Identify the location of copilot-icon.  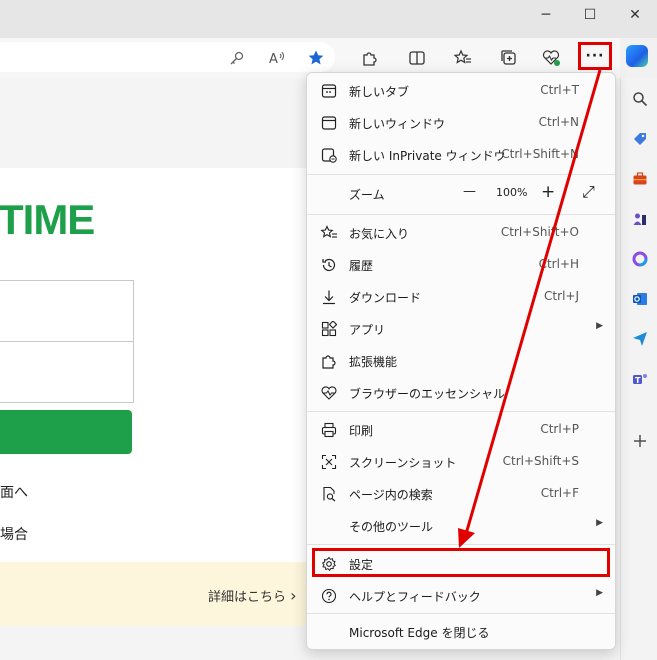
(637, 56).